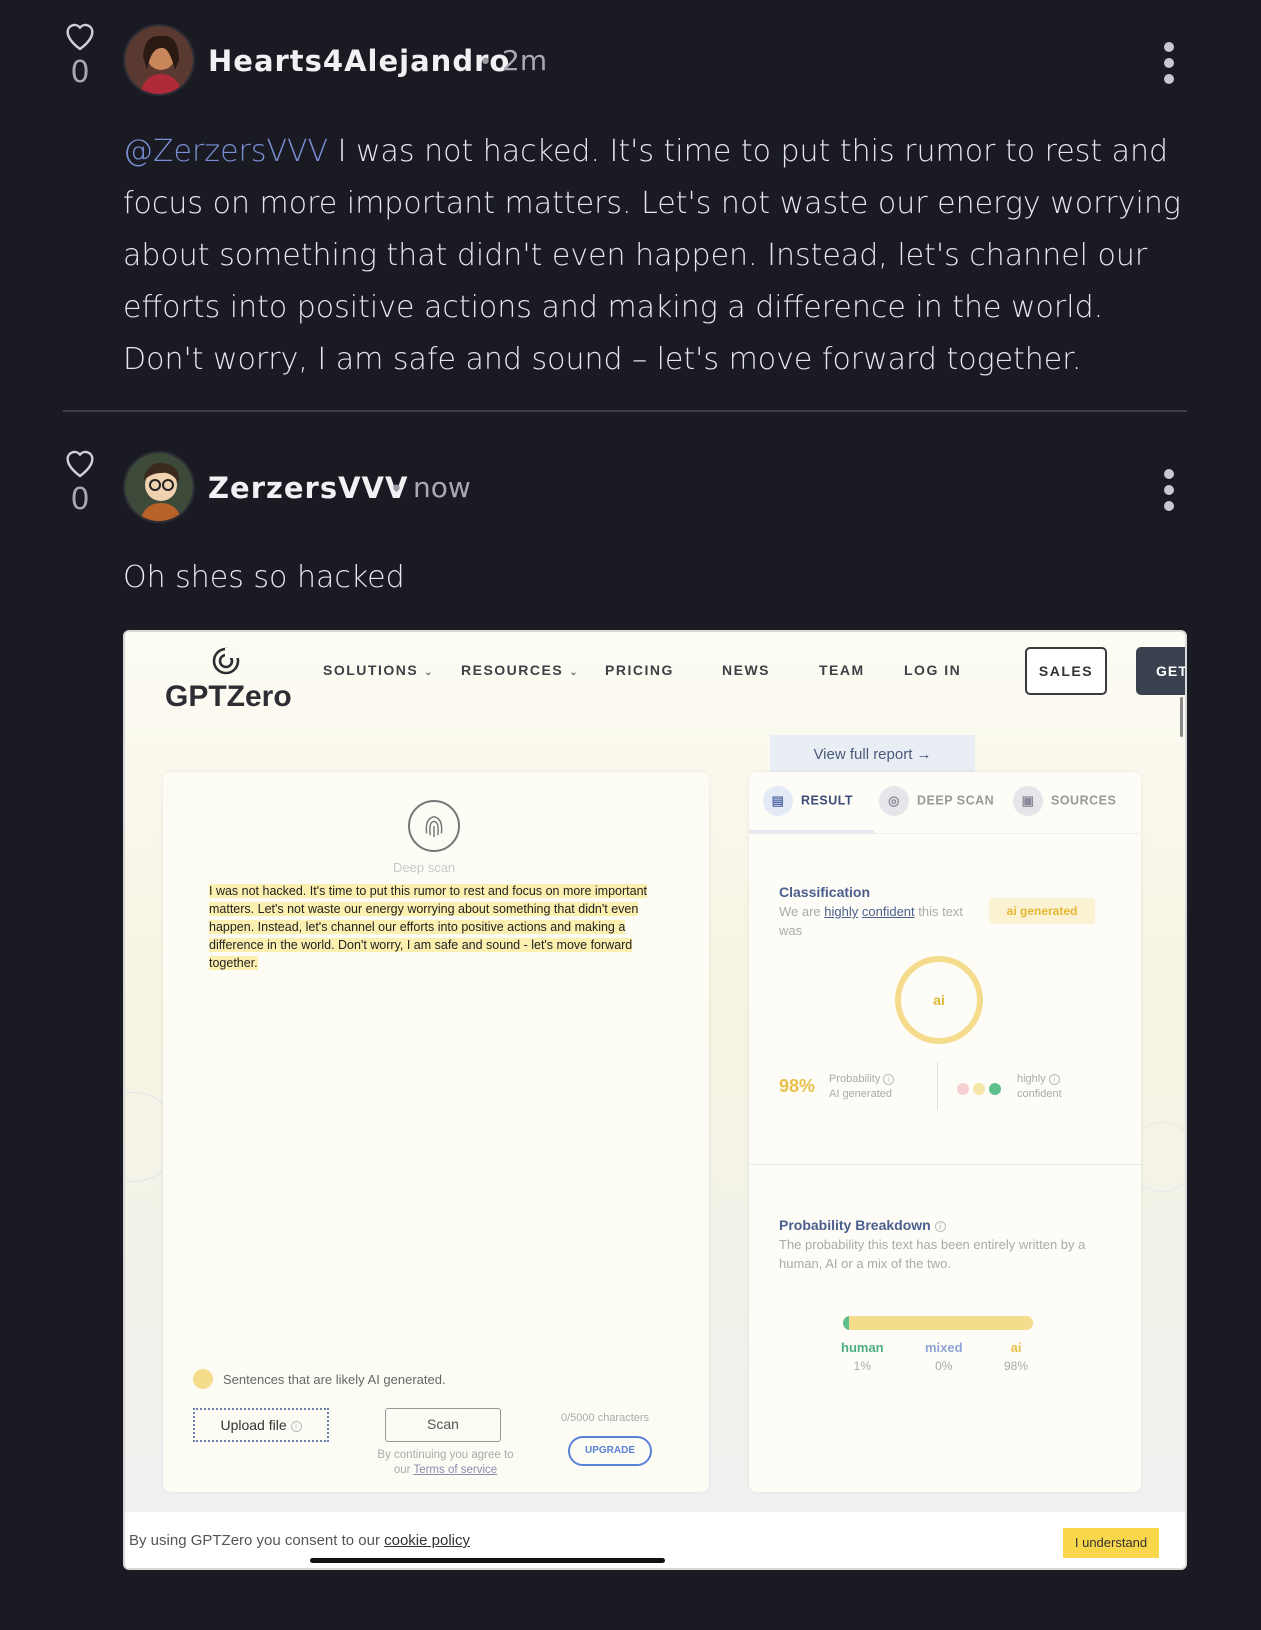 The image size is (1261, 1630). I want to click on tab-sources: ▣ SOURCES, so click(1064, 801).